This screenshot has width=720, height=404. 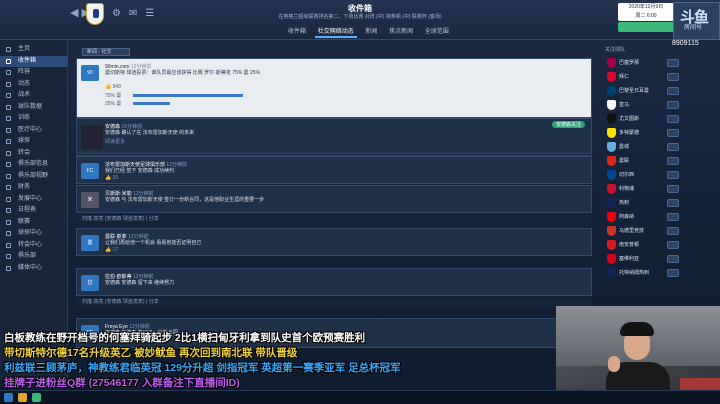 I want to click on vision-icon, so click(x=8, y=176).